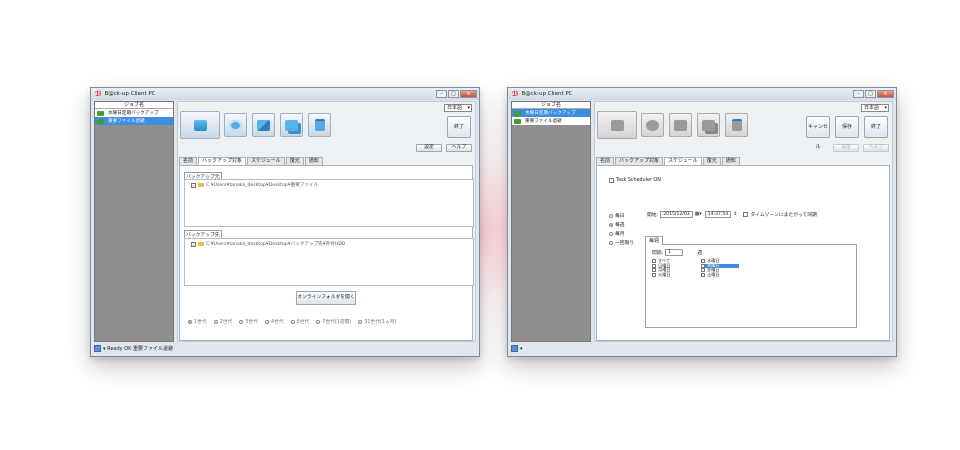  What do you see at coordinates (617, 233) in the screenshot?
I see `freq-monthly: 毎月` at bounding box center [617, 233].